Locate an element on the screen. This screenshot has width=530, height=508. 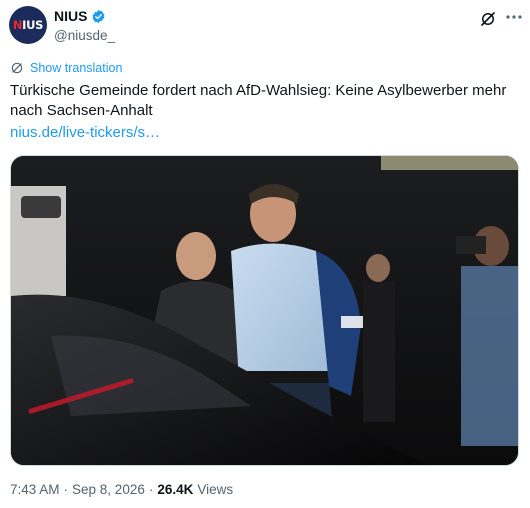
views-label: Views is located at coordinates (215, 489).